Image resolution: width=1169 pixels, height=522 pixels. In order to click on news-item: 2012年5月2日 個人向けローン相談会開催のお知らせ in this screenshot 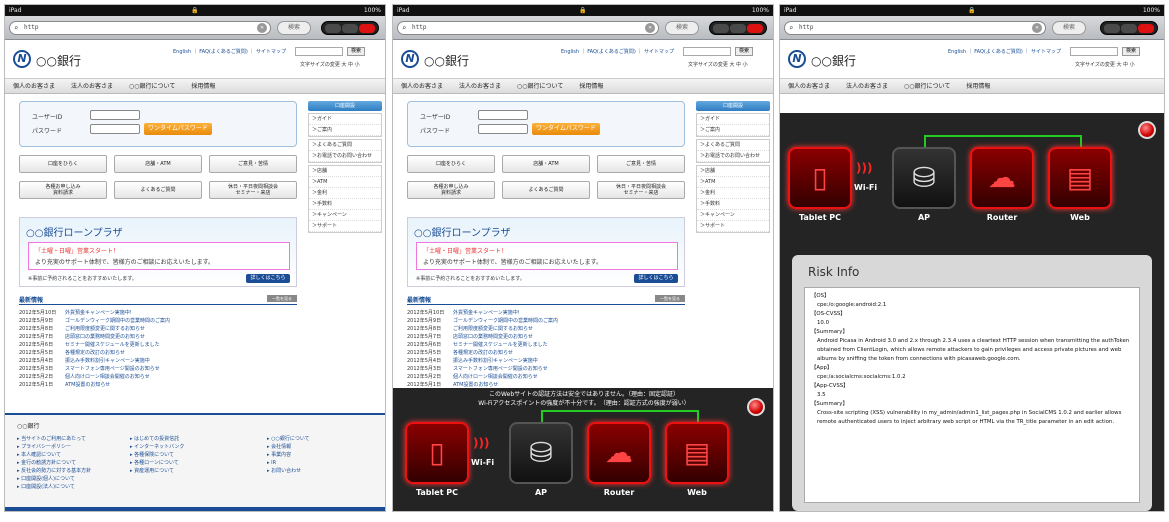, I will do `click(546, 377)`.